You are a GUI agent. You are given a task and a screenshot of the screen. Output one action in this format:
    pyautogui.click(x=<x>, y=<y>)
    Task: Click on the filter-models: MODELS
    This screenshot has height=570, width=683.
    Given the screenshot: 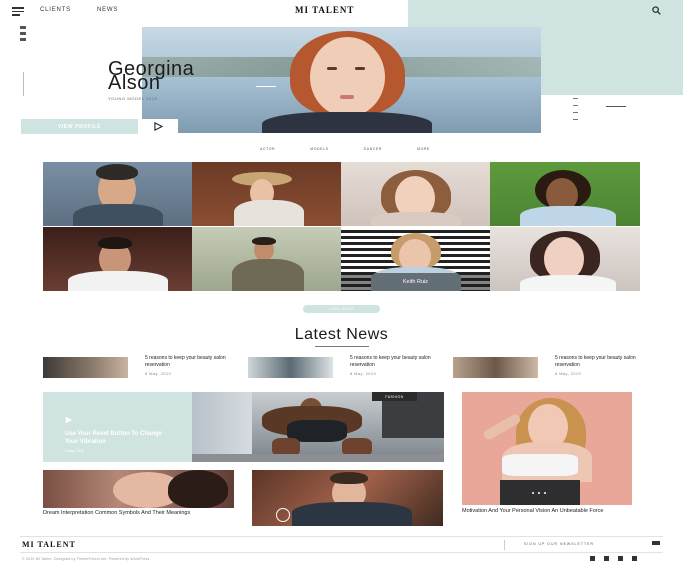 What is the action you would take?
    pyautogui.click(x=319, y=149)
    